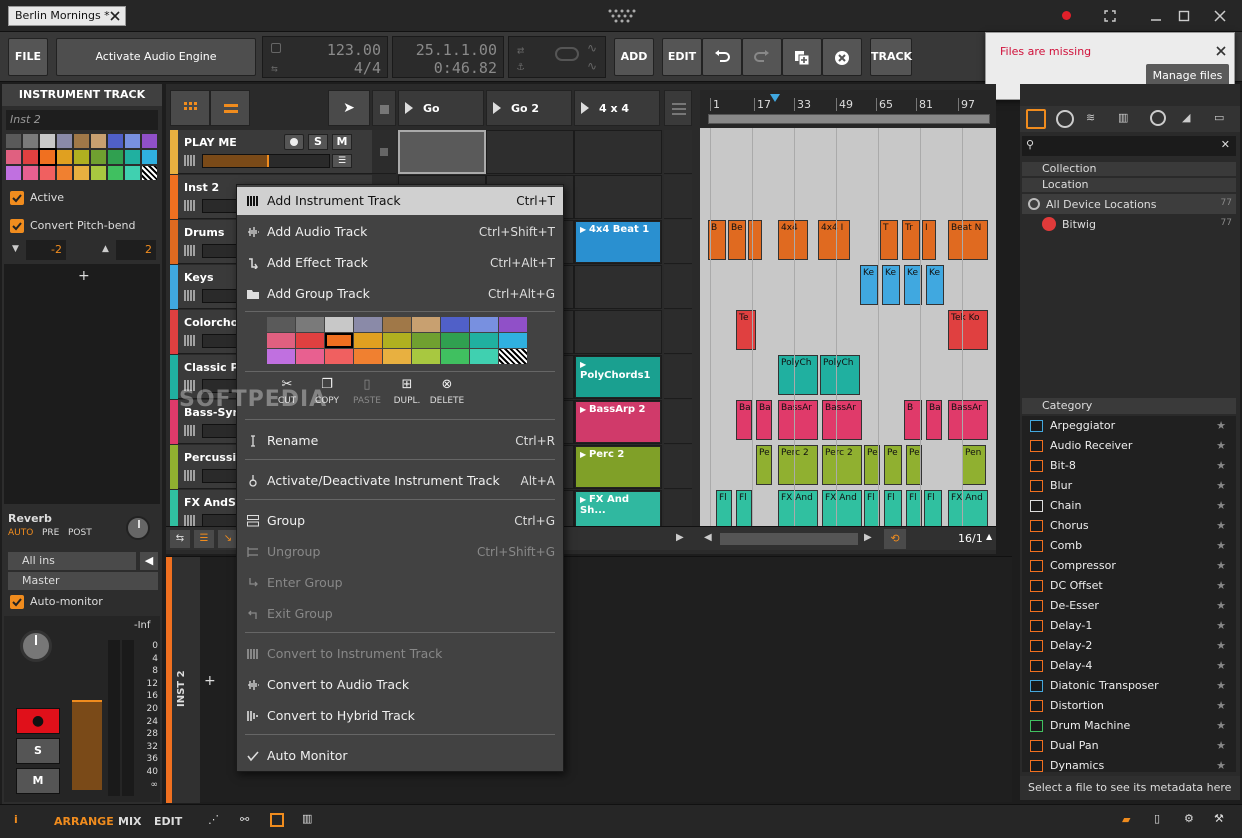 This screenshot has width=1242, height=838. What do you see at coordinates (1128, 606) in the screenshot?
I see `category-item: De-Esser ★` at bounding box center [1128, 606].